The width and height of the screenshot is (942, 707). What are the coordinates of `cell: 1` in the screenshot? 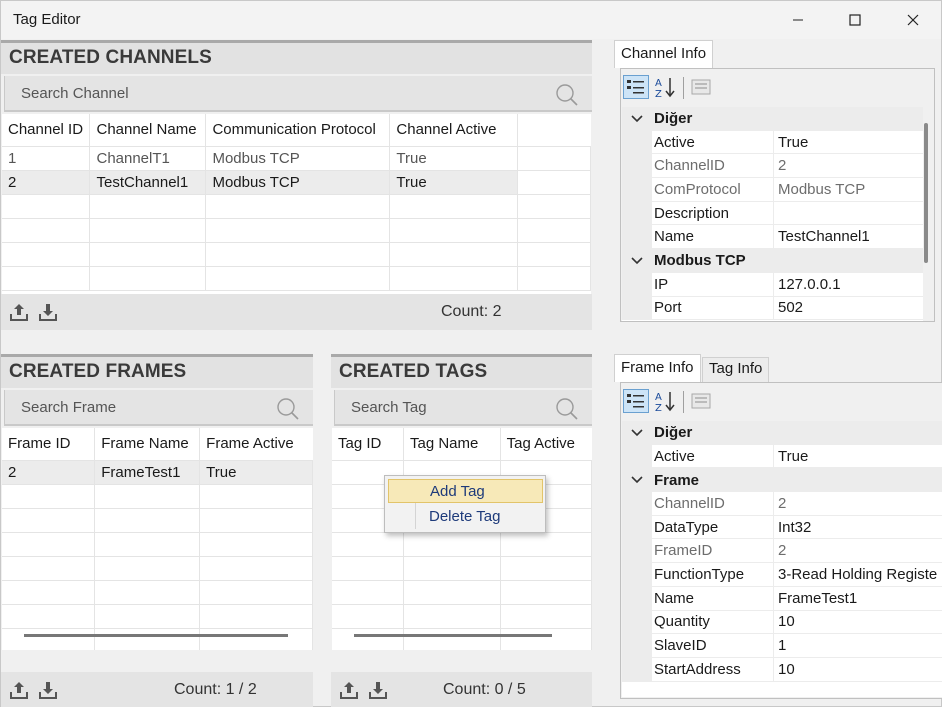 It's located at (46, 158).